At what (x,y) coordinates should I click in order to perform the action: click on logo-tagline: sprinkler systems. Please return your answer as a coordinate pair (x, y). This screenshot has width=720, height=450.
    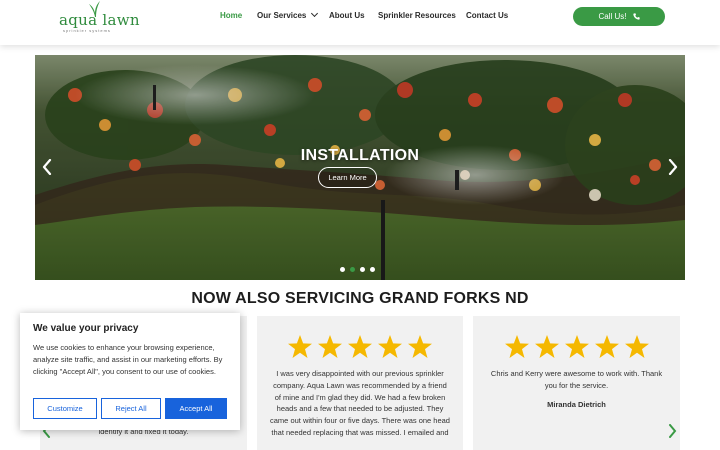
    Looking at the image, I should click on (87, 30).